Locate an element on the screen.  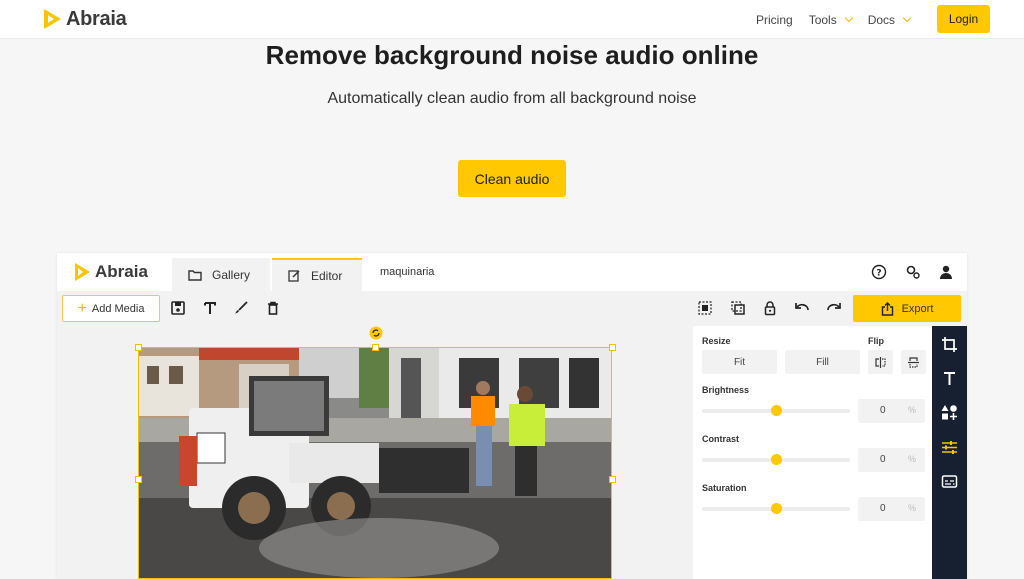
editor-brand-name: Abraia is located at coordinates (121, 271).